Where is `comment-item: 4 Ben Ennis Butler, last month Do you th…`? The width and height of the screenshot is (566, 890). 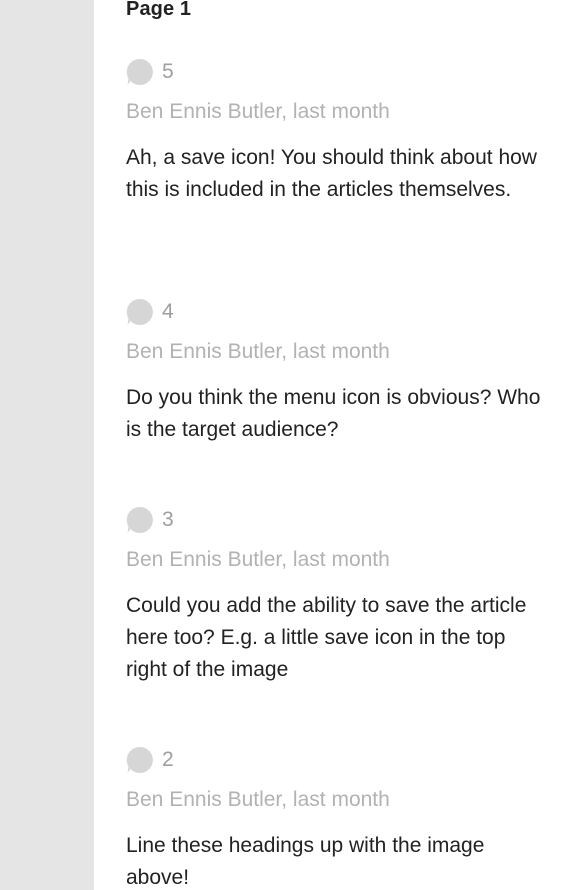
comment-item: 4 Ben Ennis Butler, last month Do you th… is located at coordinates (336, 371).